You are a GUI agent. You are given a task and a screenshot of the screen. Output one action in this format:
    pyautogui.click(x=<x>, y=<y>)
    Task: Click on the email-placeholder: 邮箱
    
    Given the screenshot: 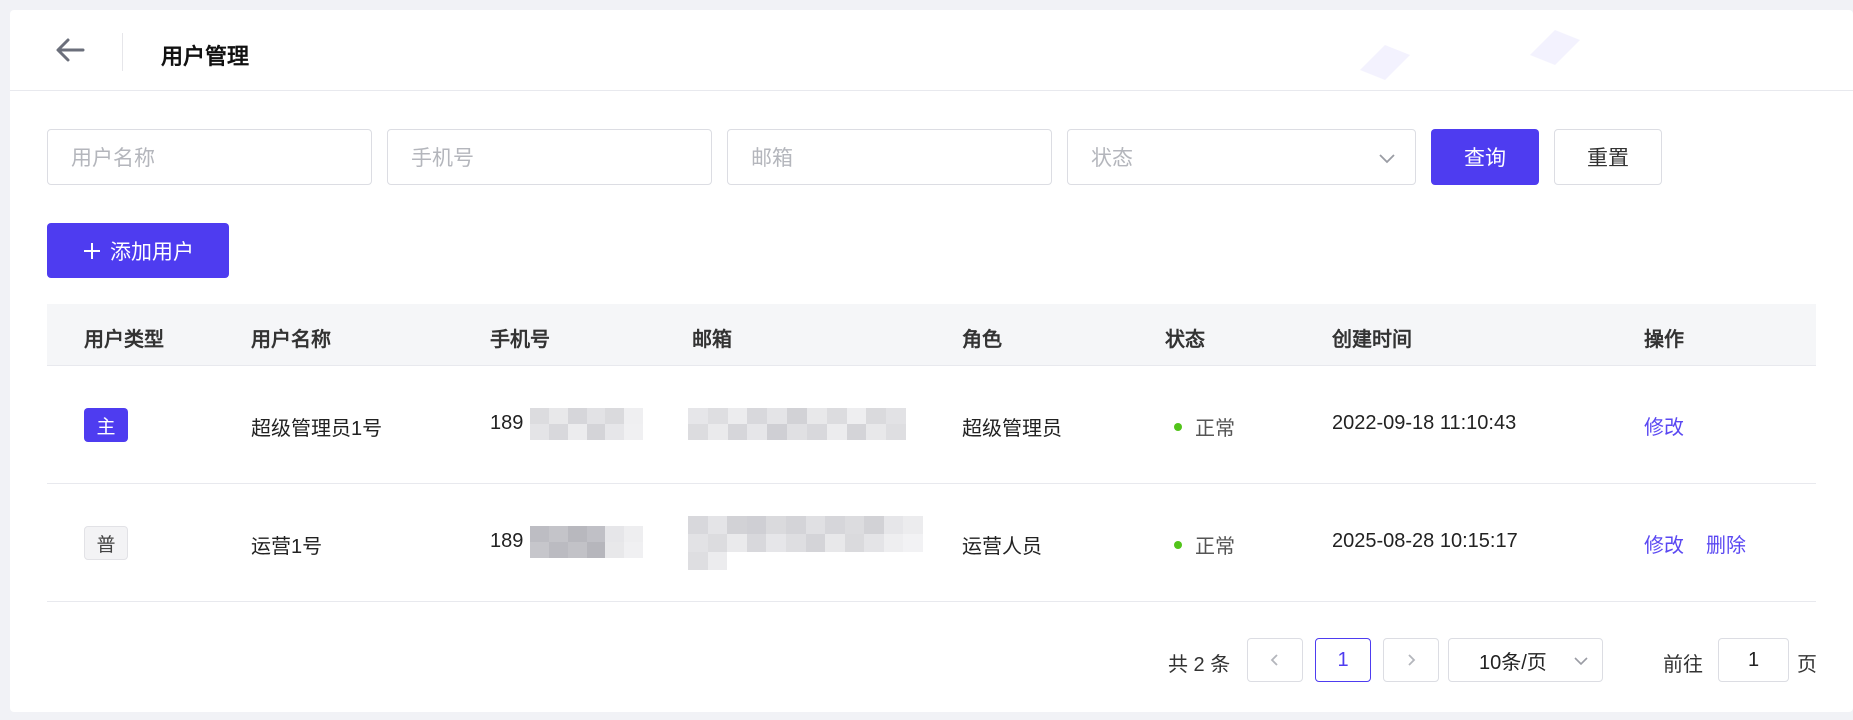 What is the action you would take?
    pyautogui.click(x=772, y=158)
    